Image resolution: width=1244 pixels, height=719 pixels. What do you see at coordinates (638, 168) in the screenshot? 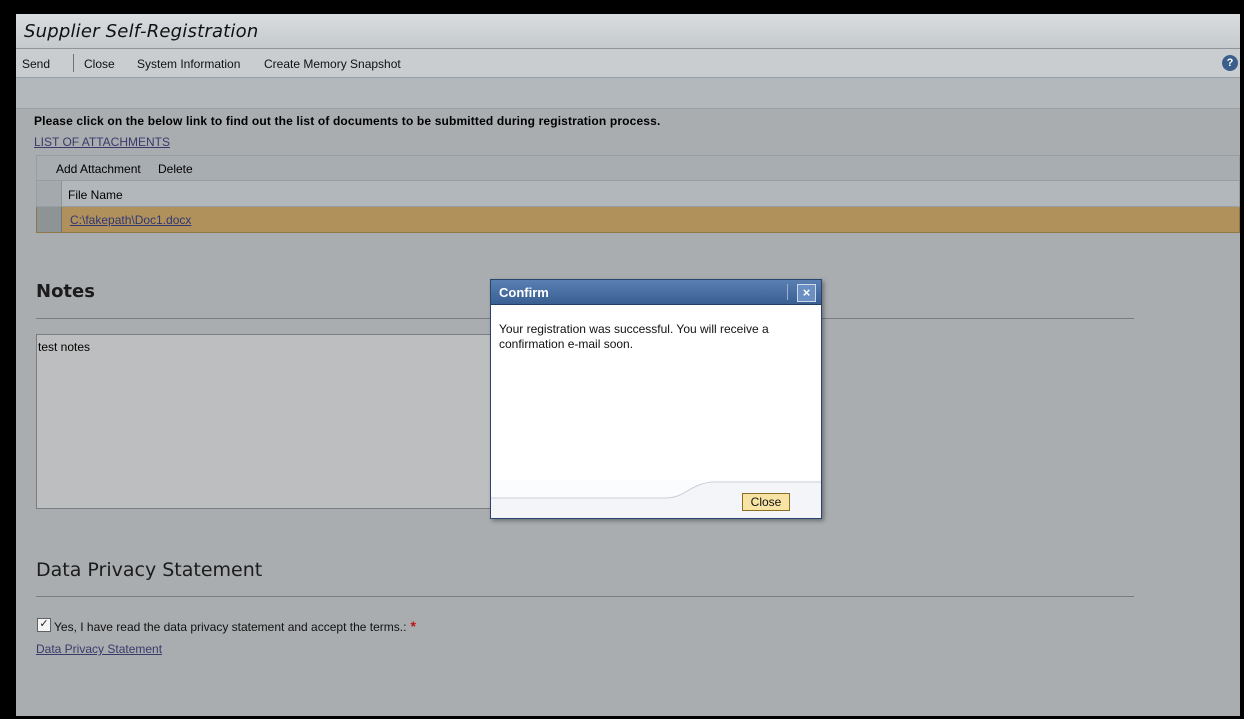
I see `attachments-toolbar: Add Attachment Delete` at bounding box center [638, 168].